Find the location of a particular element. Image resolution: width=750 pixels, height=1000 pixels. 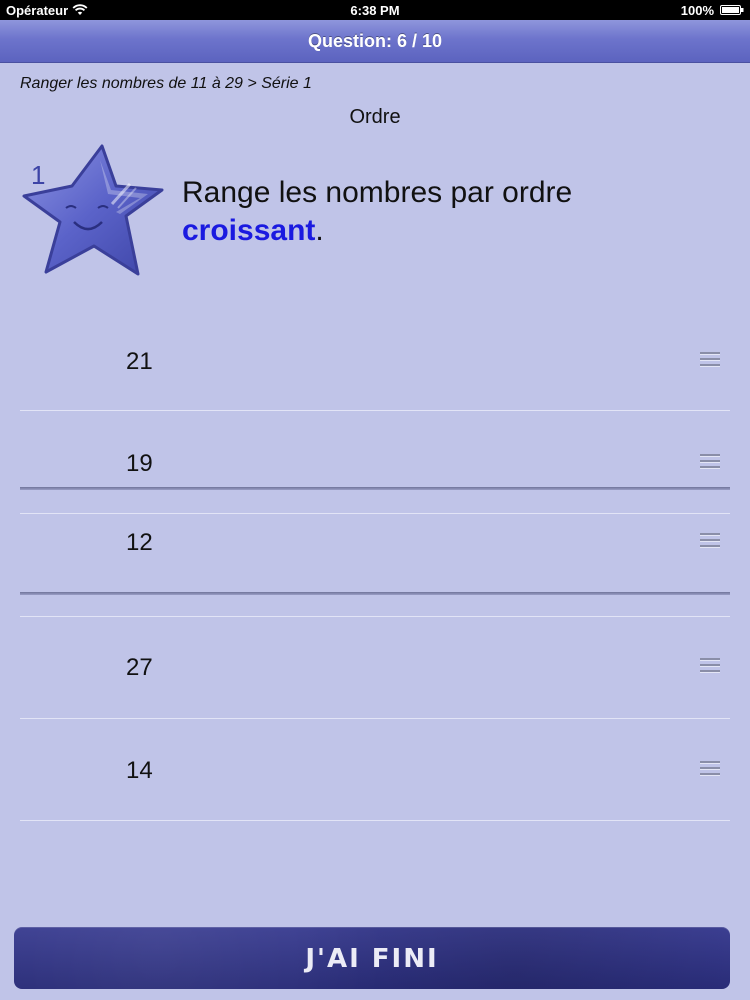

done-button: J'AI FINI is located at coordinates (372, 958).